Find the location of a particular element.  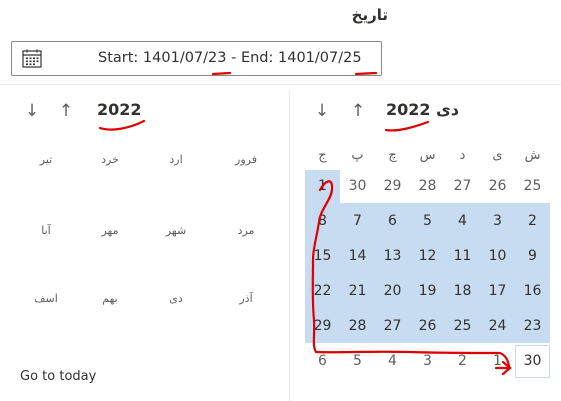

day-cell: 9 is located at coordinates (532, 256).